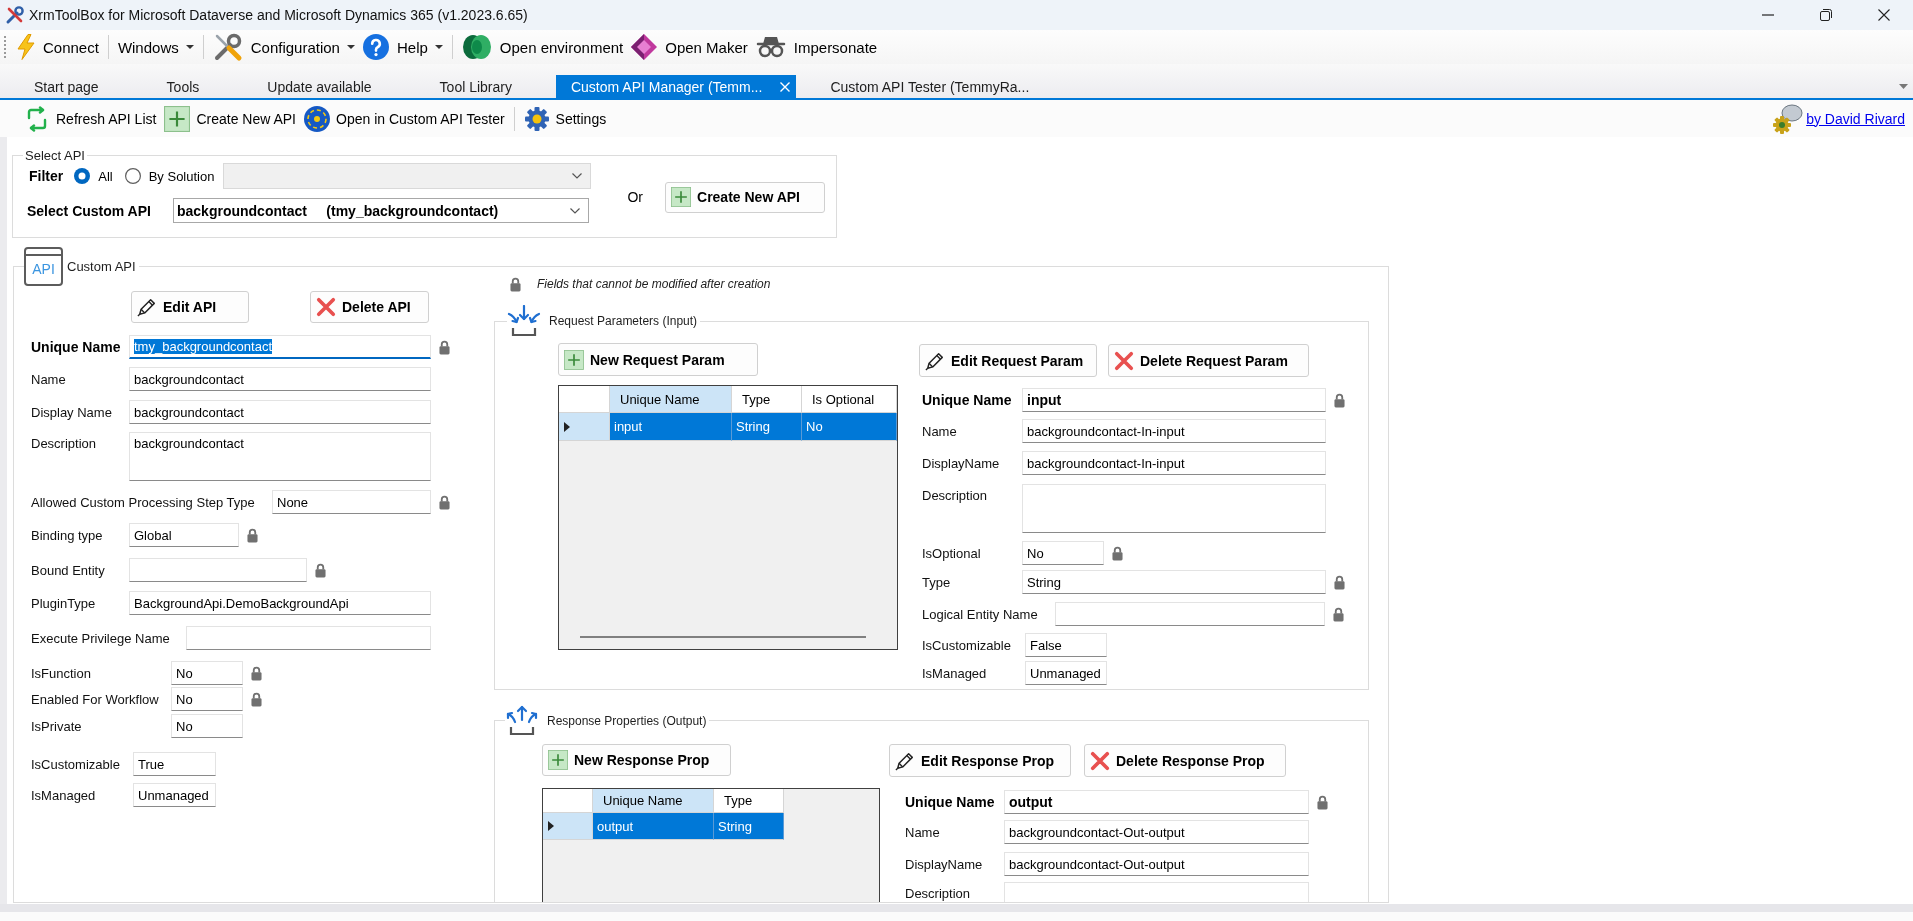 This screenshot has width=1913, height=921. Describe the element at coordinates (1156, 802) in the screenshot. I see `text-field: output` at that location.